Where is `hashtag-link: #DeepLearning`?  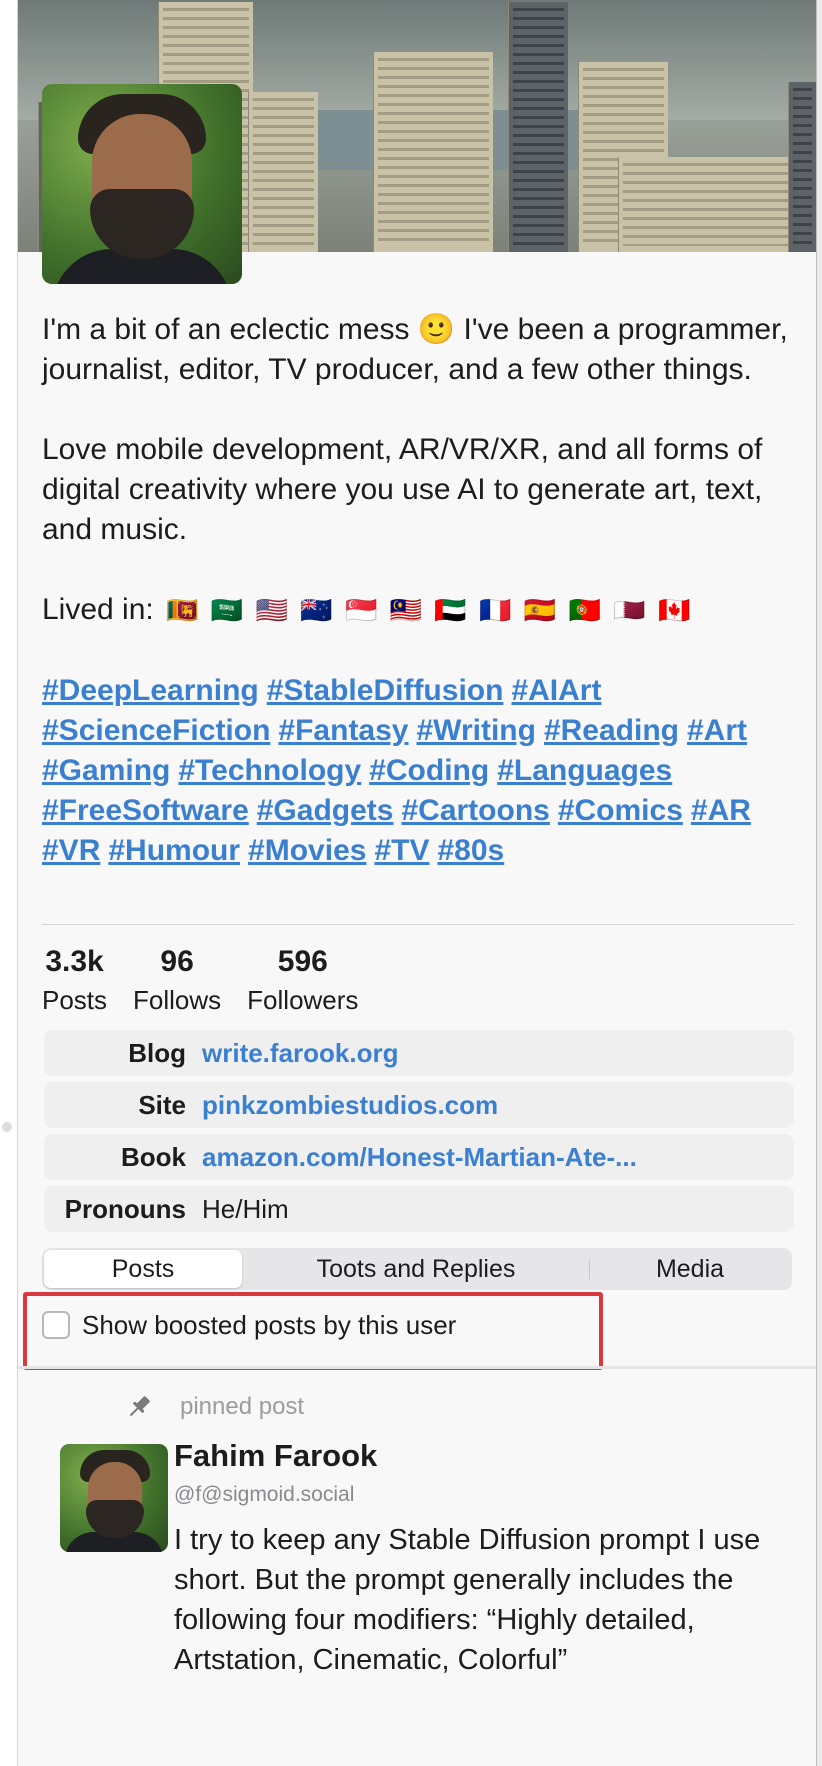
hashtag-link: #DeepLearning is located at coordinates (150, 690).